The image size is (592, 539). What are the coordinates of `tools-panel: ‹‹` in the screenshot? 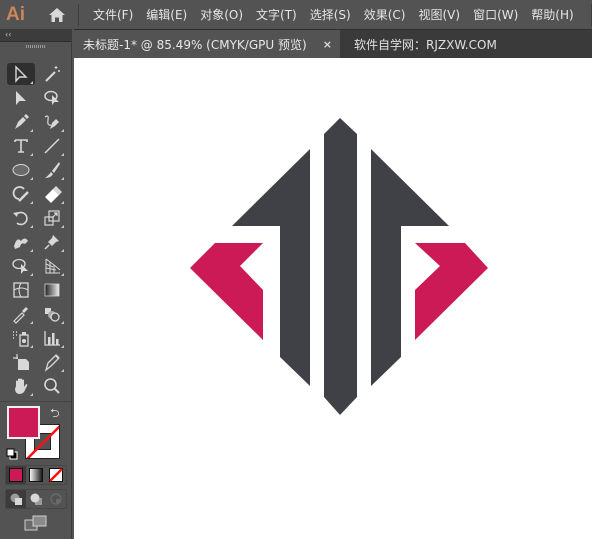 It's located at (36, 284).